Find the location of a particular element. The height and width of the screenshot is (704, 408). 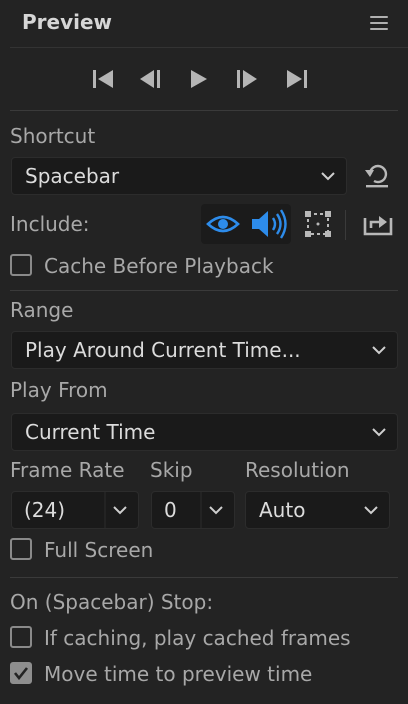

skip-value: 0 is located at coordinates (170, 510).